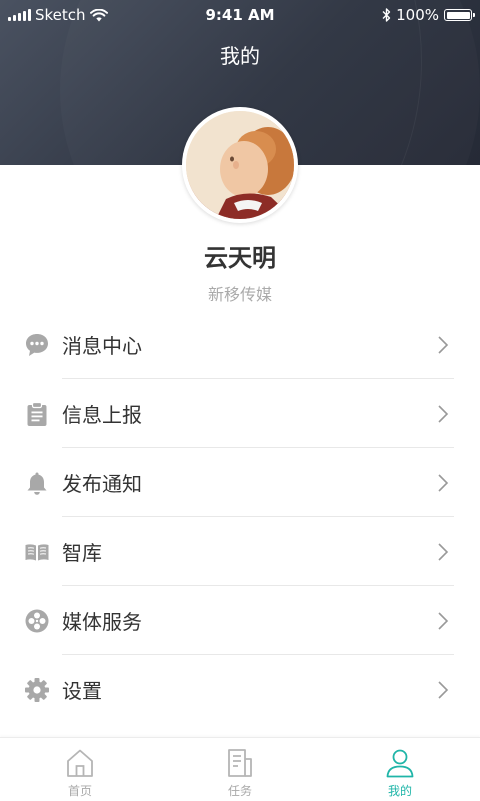  Describe the element at coordinates (37, 621) in the screenshot. I see `film-reel-icon` at that location.